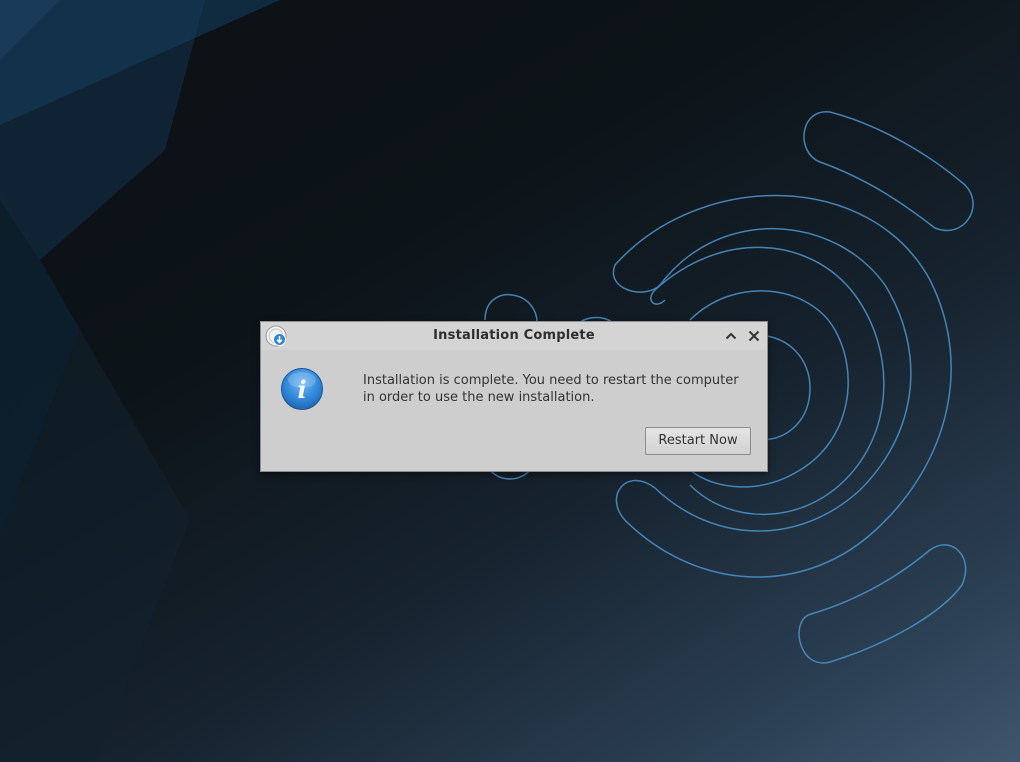 The height and width of the screenshot is (762, 1020). I want to click on close-icon, so click(754, 336).